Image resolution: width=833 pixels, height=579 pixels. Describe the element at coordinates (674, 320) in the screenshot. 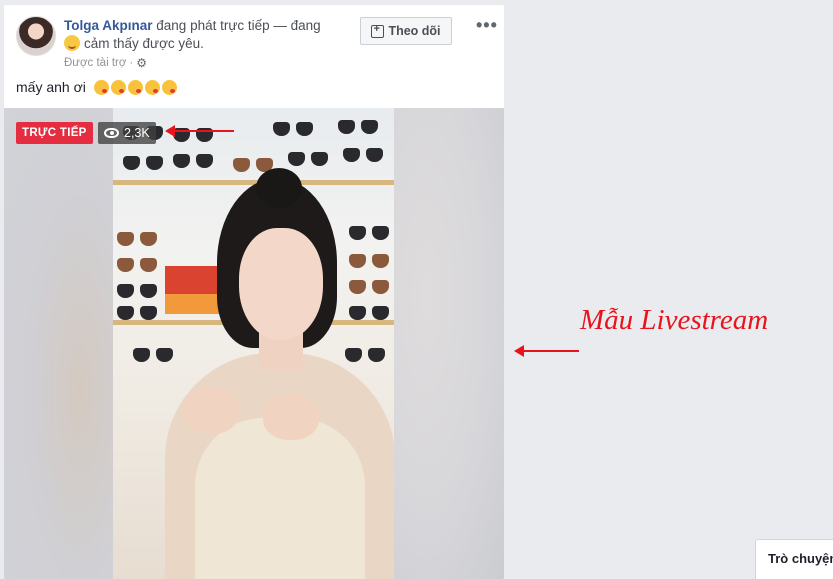

I see `annotation-label: Mẫu Livestream` at that location.